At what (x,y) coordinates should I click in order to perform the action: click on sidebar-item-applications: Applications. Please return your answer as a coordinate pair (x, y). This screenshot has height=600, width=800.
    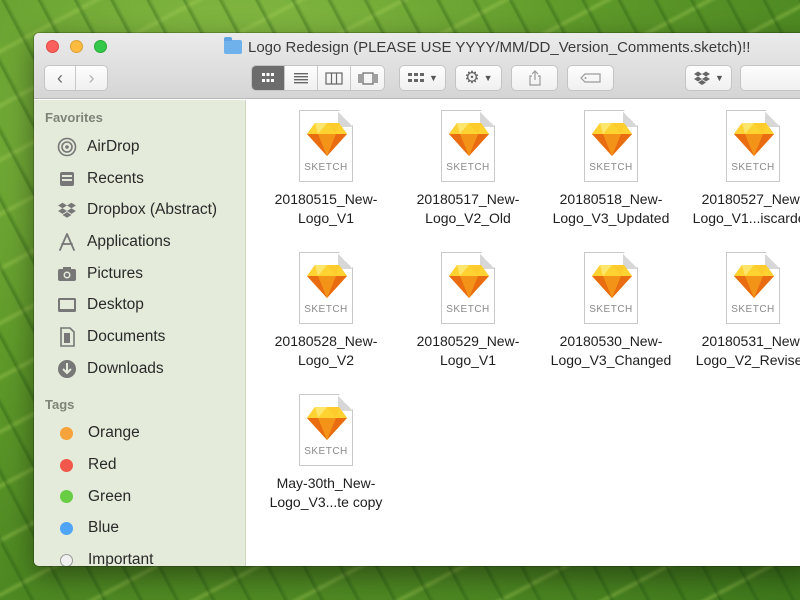
    Looking at the image, I should click on (139, 242).